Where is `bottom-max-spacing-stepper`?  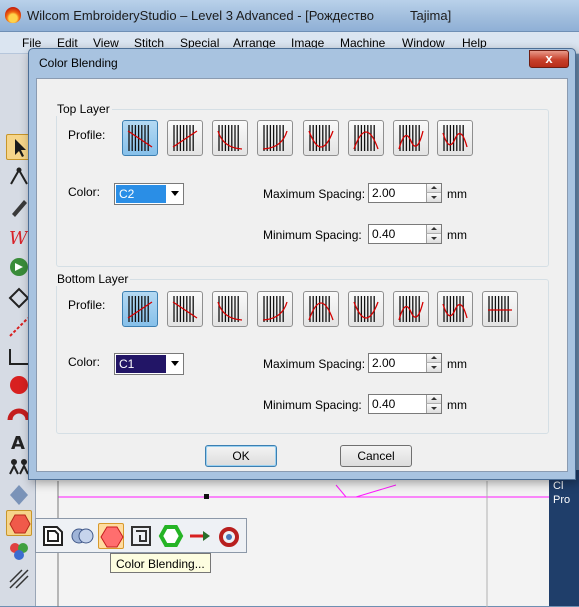 bottom-max-spacing-stepper is located at coordinates (405, 363).